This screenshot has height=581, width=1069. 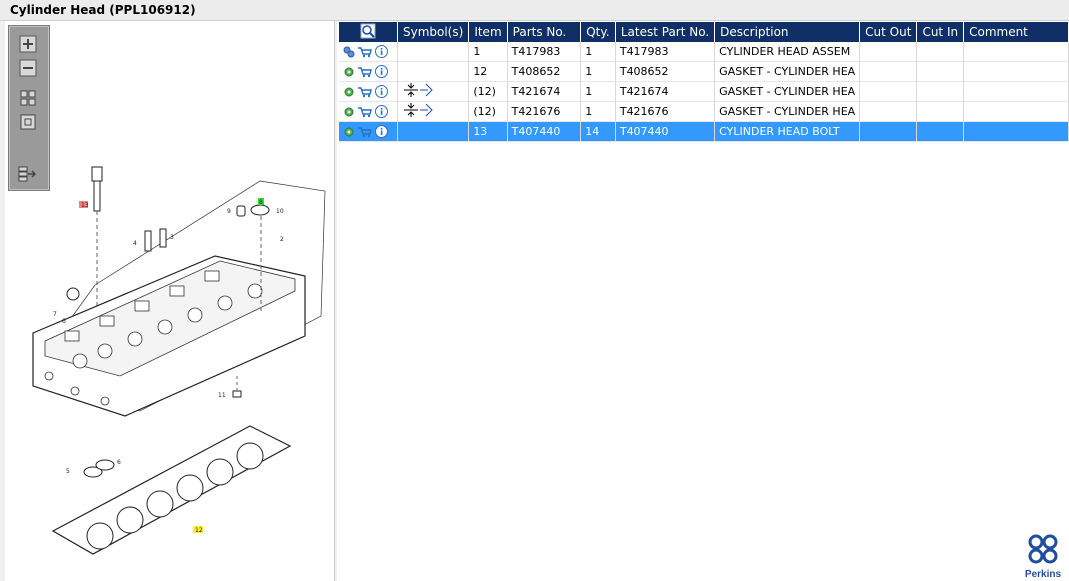 I want to click on fit-icon, so click(x=28, y=98).